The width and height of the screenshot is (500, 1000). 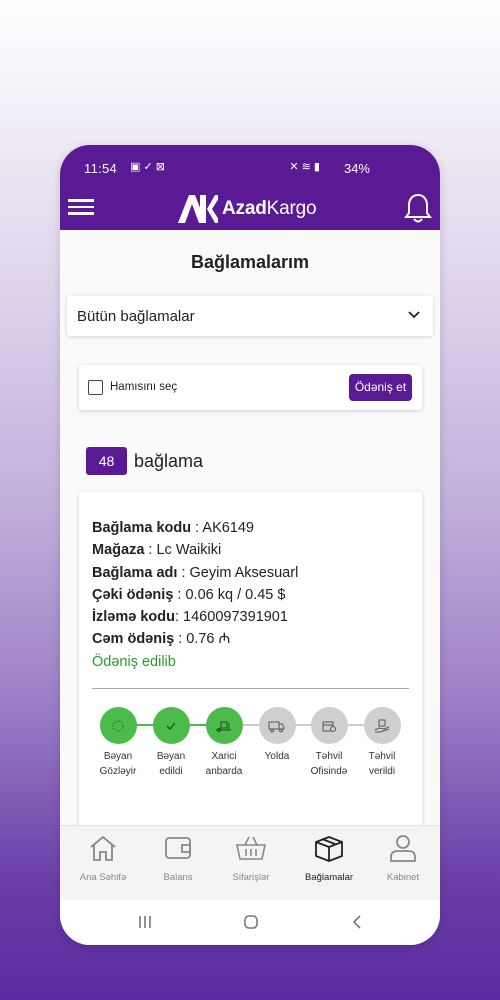 What do you see at coordinates (171, 726) in the screenshot?
I see `check-icon` at bounding box center [171, 726].